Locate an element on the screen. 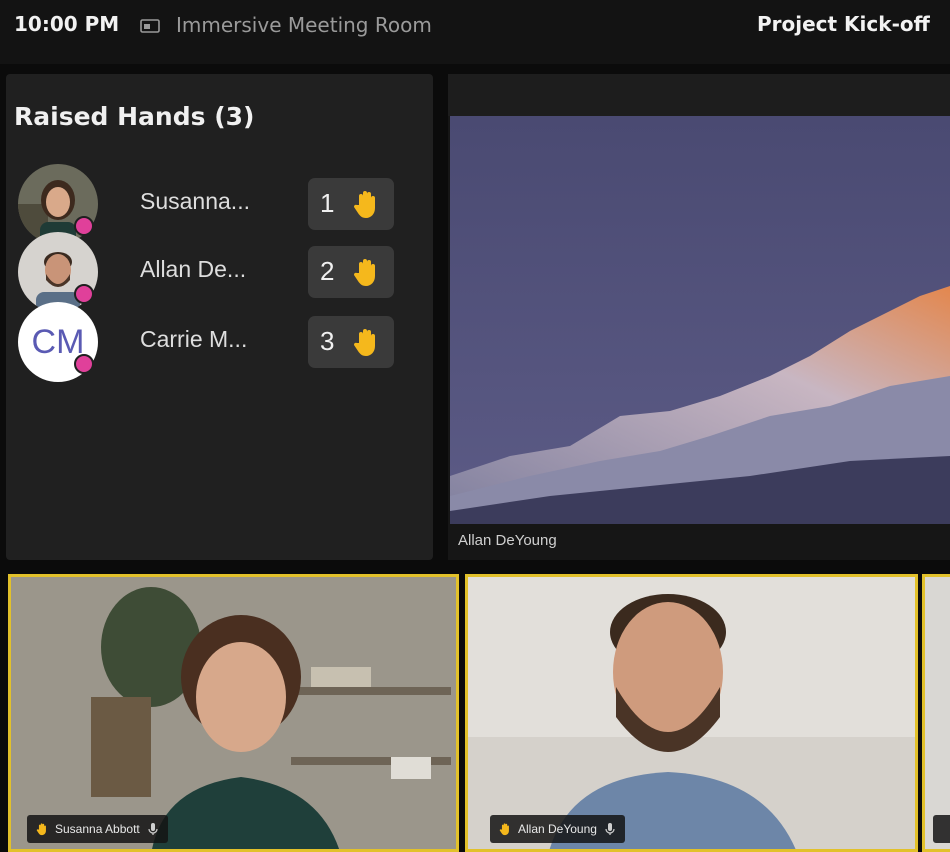  participant-nameplate is located at coordinates (941, 829).